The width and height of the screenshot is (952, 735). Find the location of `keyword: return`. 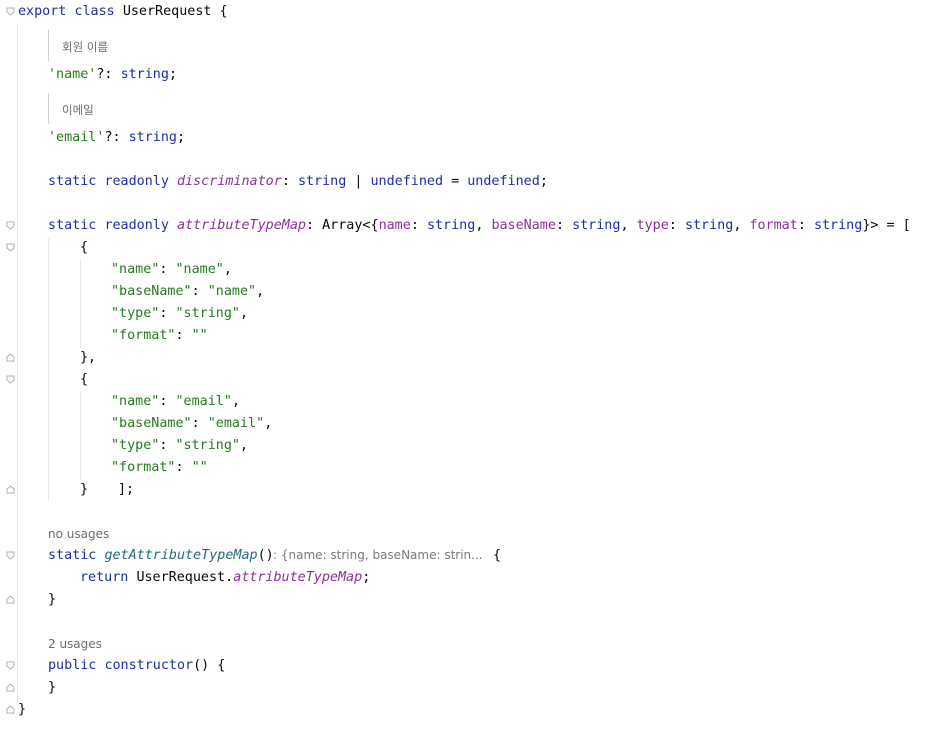

keyword: return is located at coordinates (104, 577).